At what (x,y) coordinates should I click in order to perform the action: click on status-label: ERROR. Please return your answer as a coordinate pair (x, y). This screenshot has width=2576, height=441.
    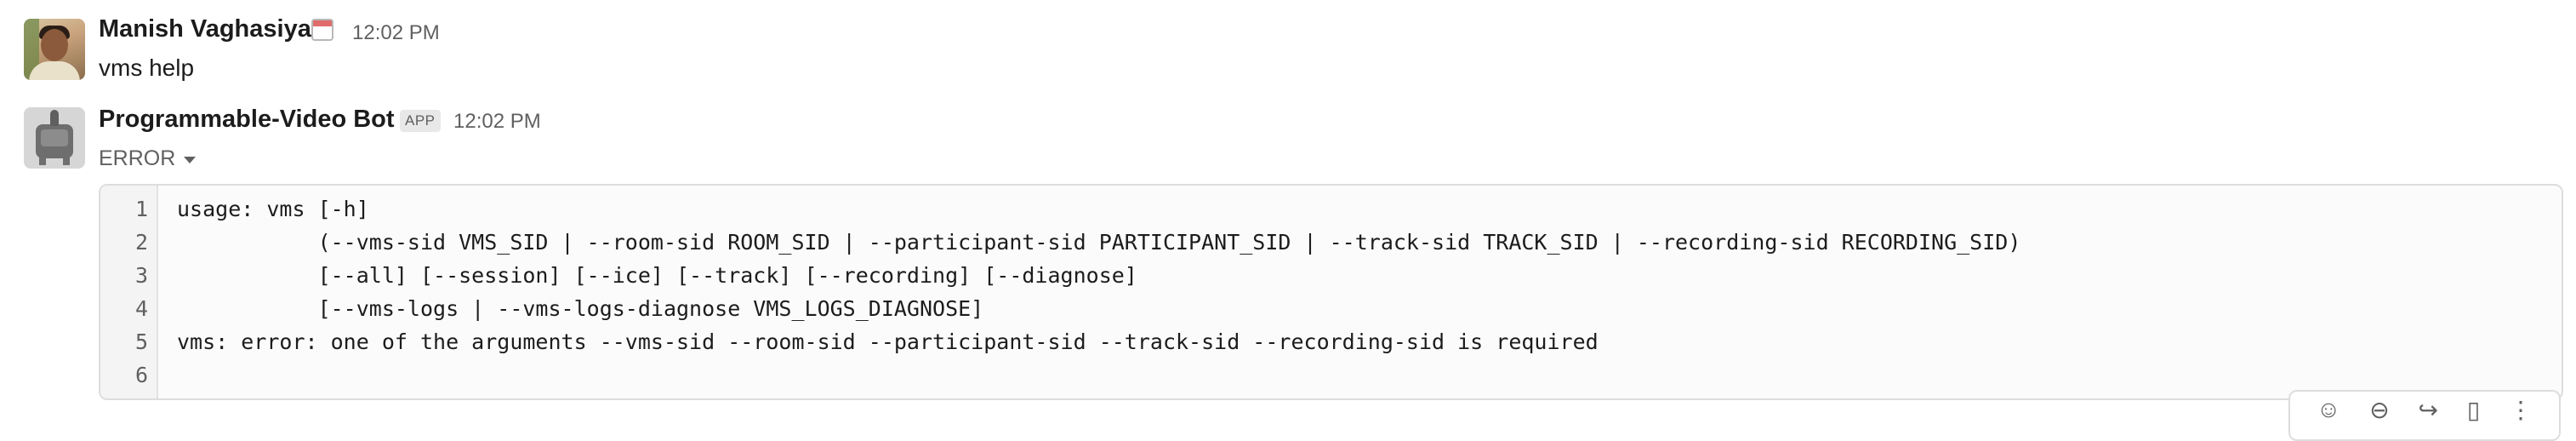
    Looking at the image, I should click on (138, 158).